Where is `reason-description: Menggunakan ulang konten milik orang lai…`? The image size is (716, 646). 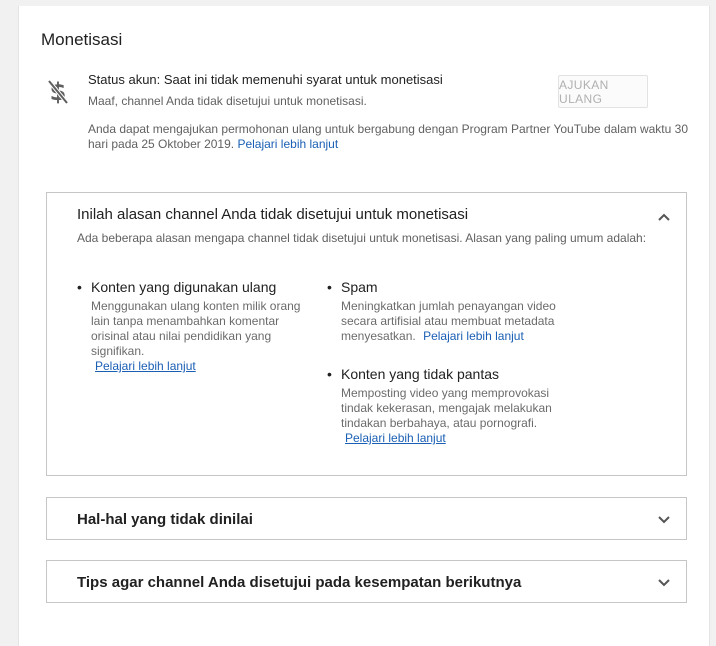
reason-description: Menggunakan ulang konten milik orang lai… is located at coordinates (196, 328).